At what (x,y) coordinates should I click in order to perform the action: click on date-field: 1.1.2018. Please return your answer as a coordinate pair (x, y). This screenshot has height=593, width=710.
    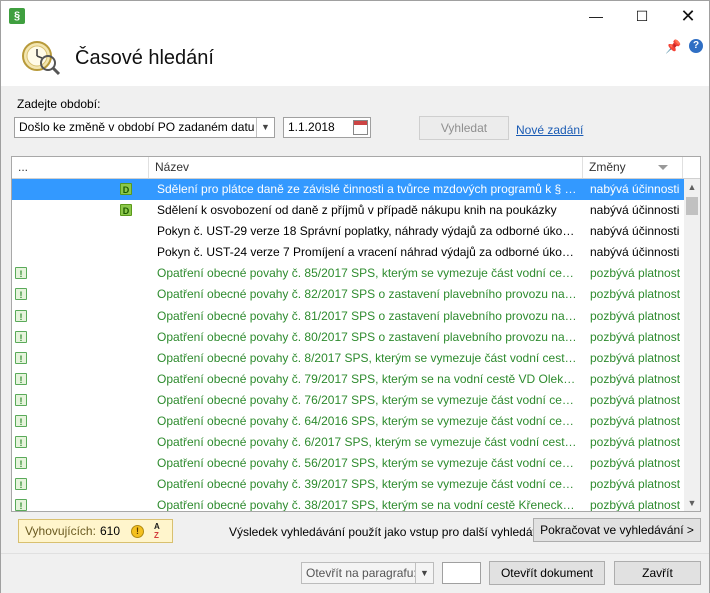
    Looking at the image, I should click on (327, 127).